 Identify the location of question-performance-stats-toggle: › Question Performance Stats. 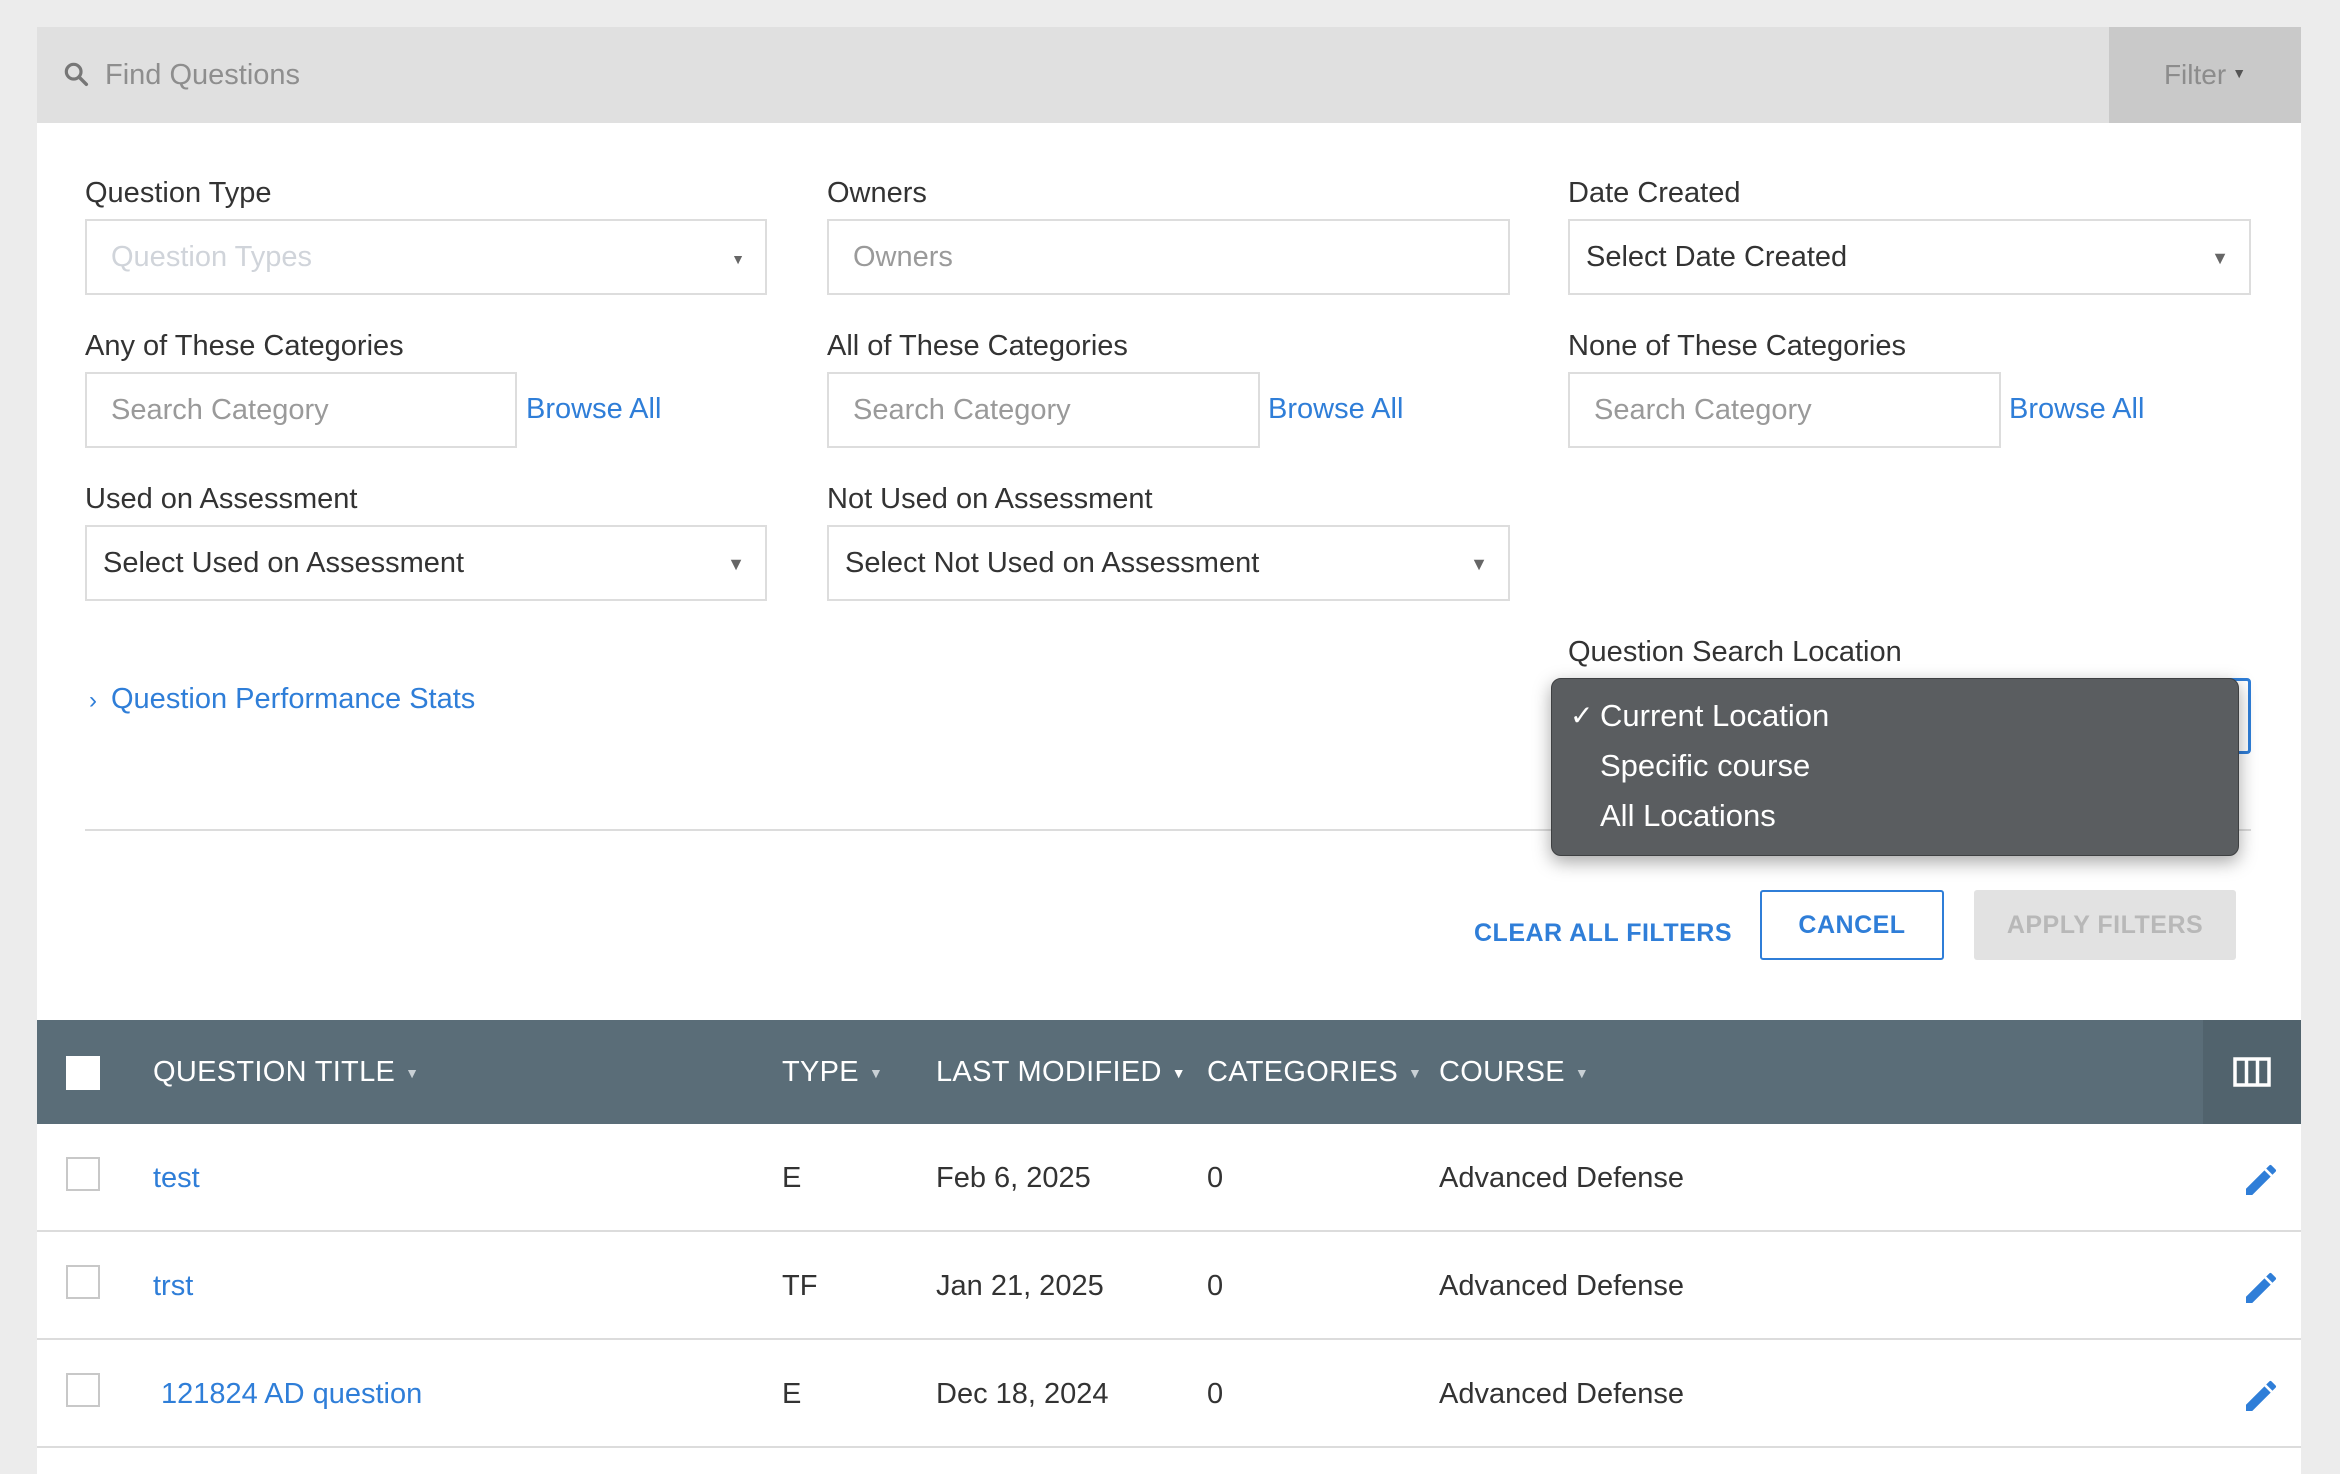
(282, 699).